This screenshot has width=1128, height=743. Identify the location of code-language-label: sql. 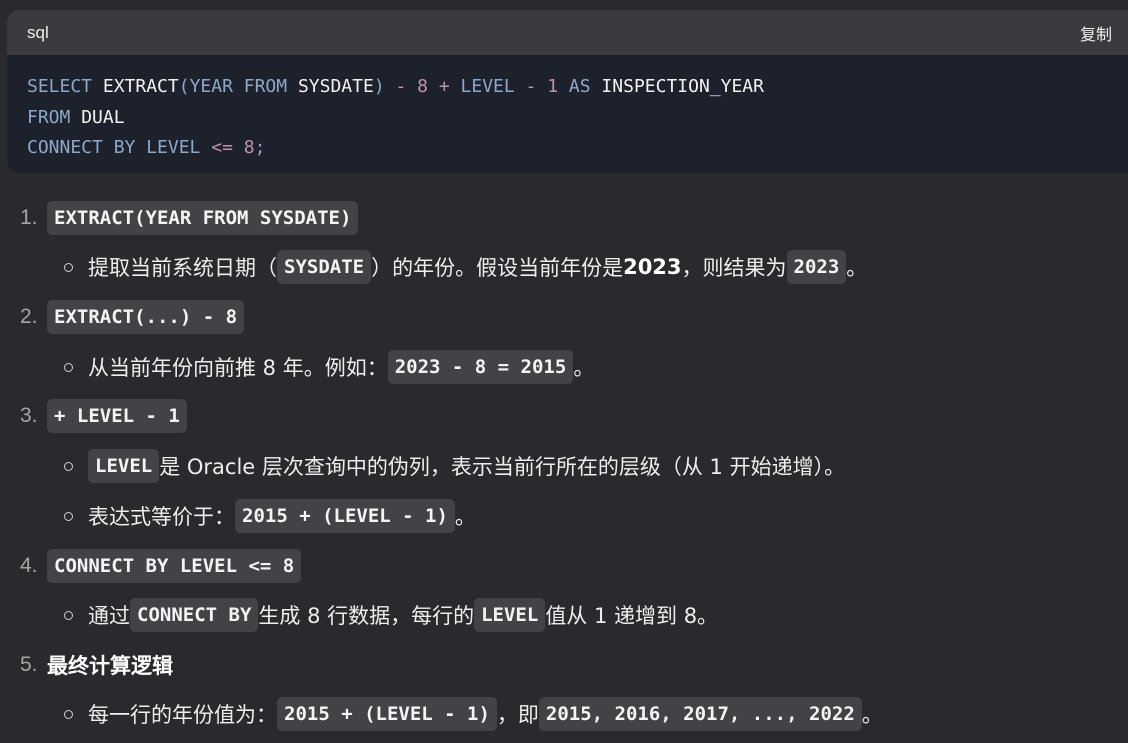
(38, 32).